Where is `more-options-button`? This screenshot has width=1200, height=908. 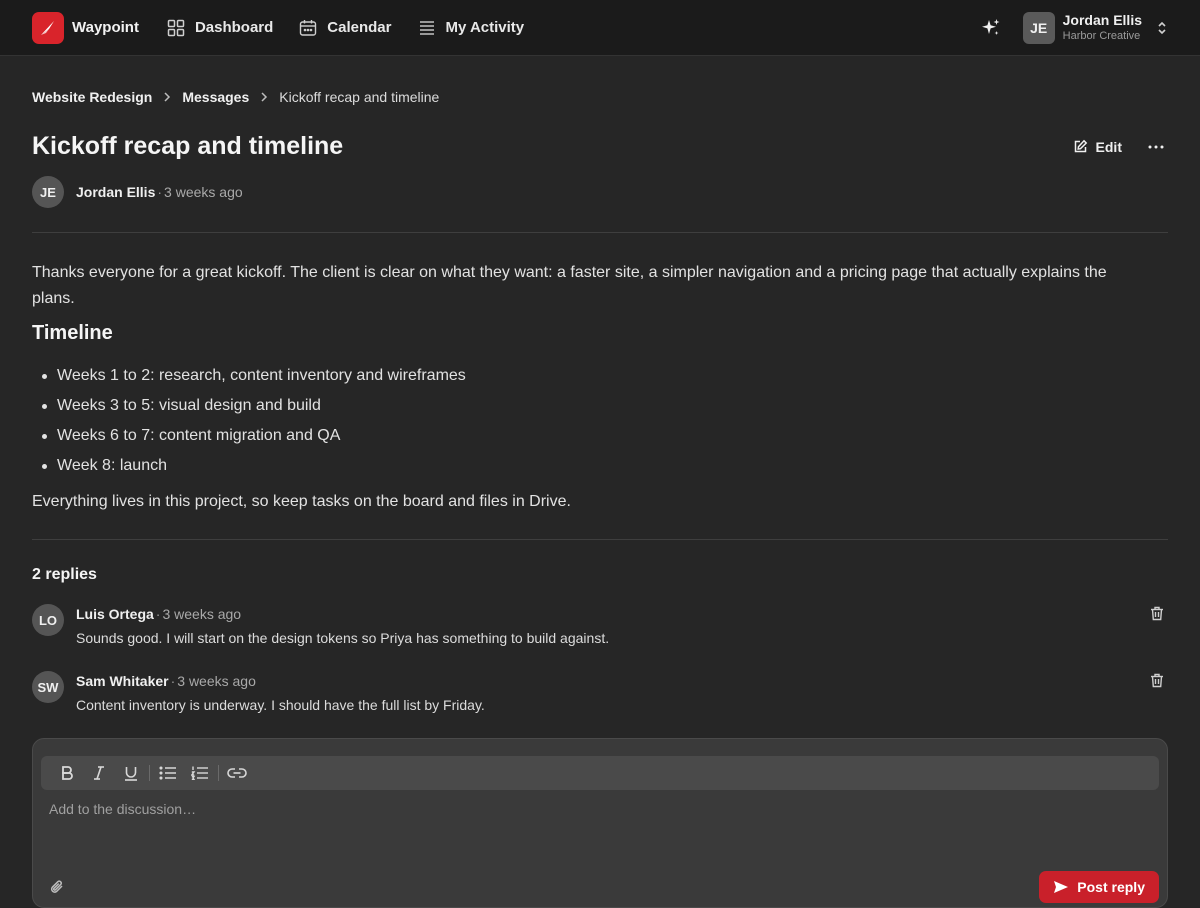
more-options-button is located at coordinates (1156, 147).